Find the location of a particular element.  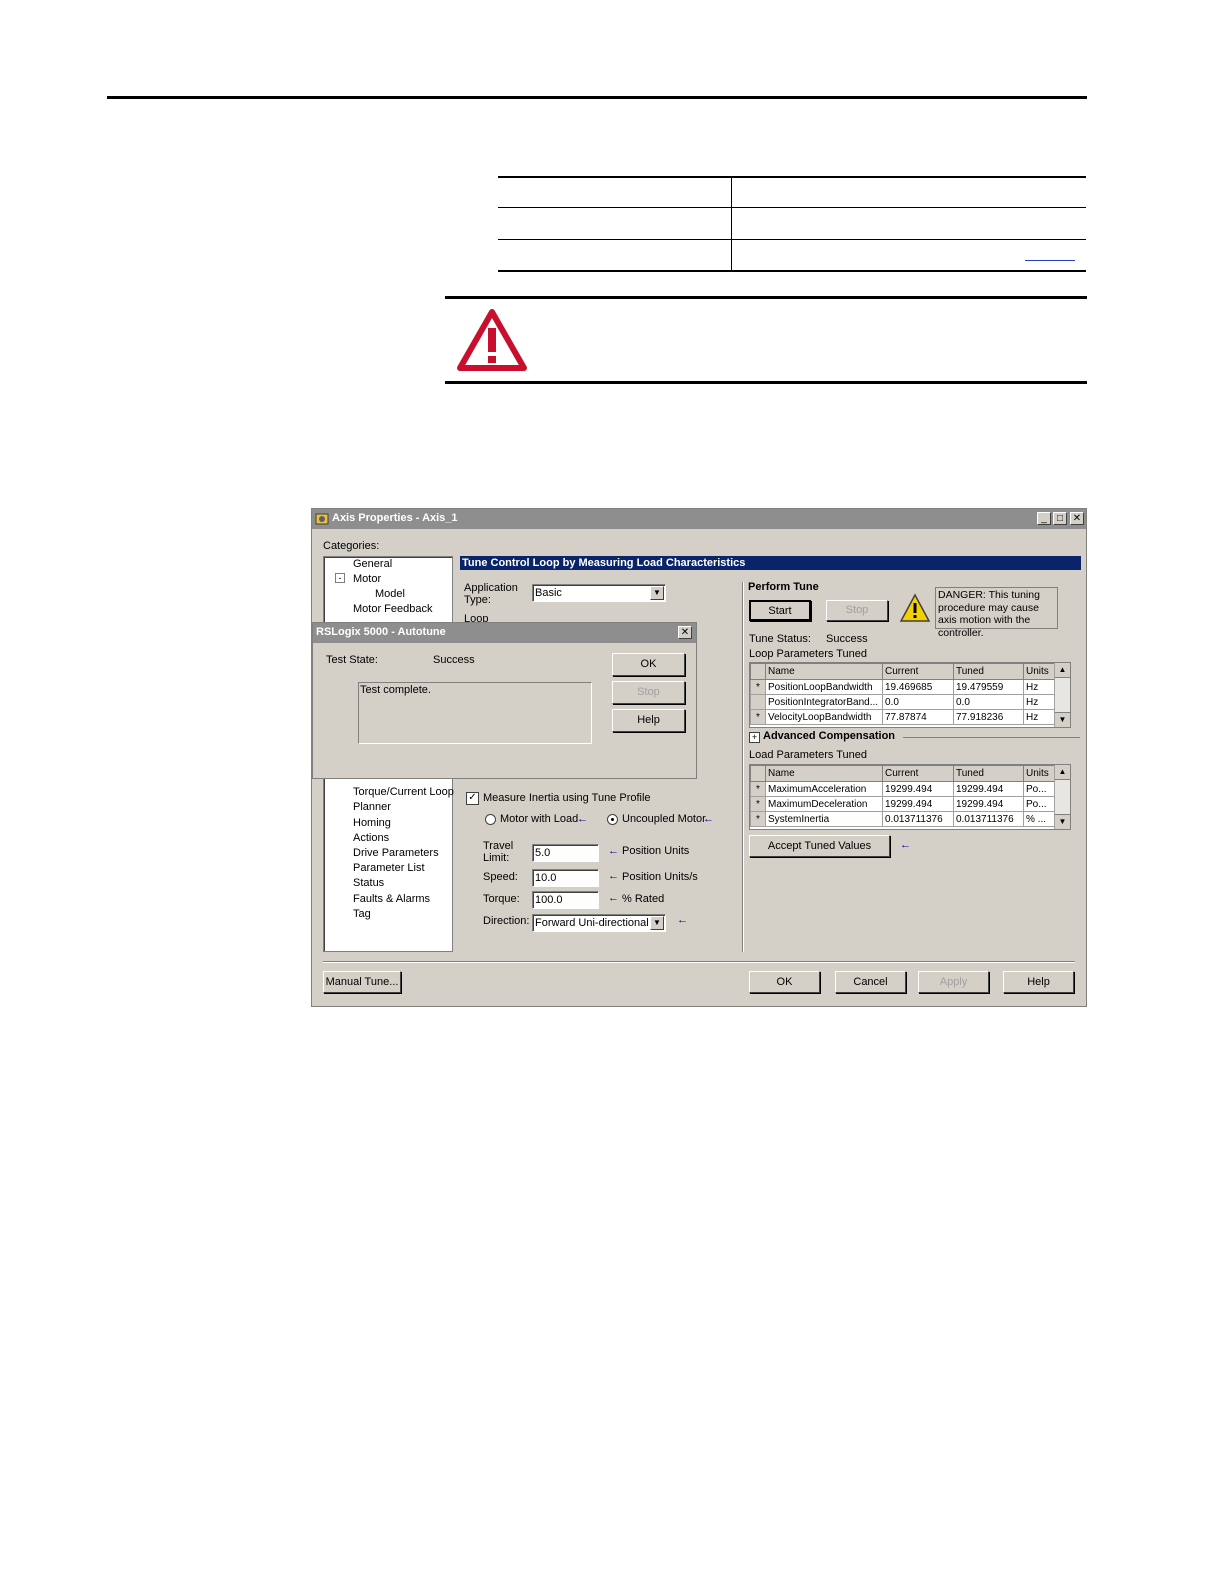

torque-input: 100.0 is located at coordinates (565, 900).